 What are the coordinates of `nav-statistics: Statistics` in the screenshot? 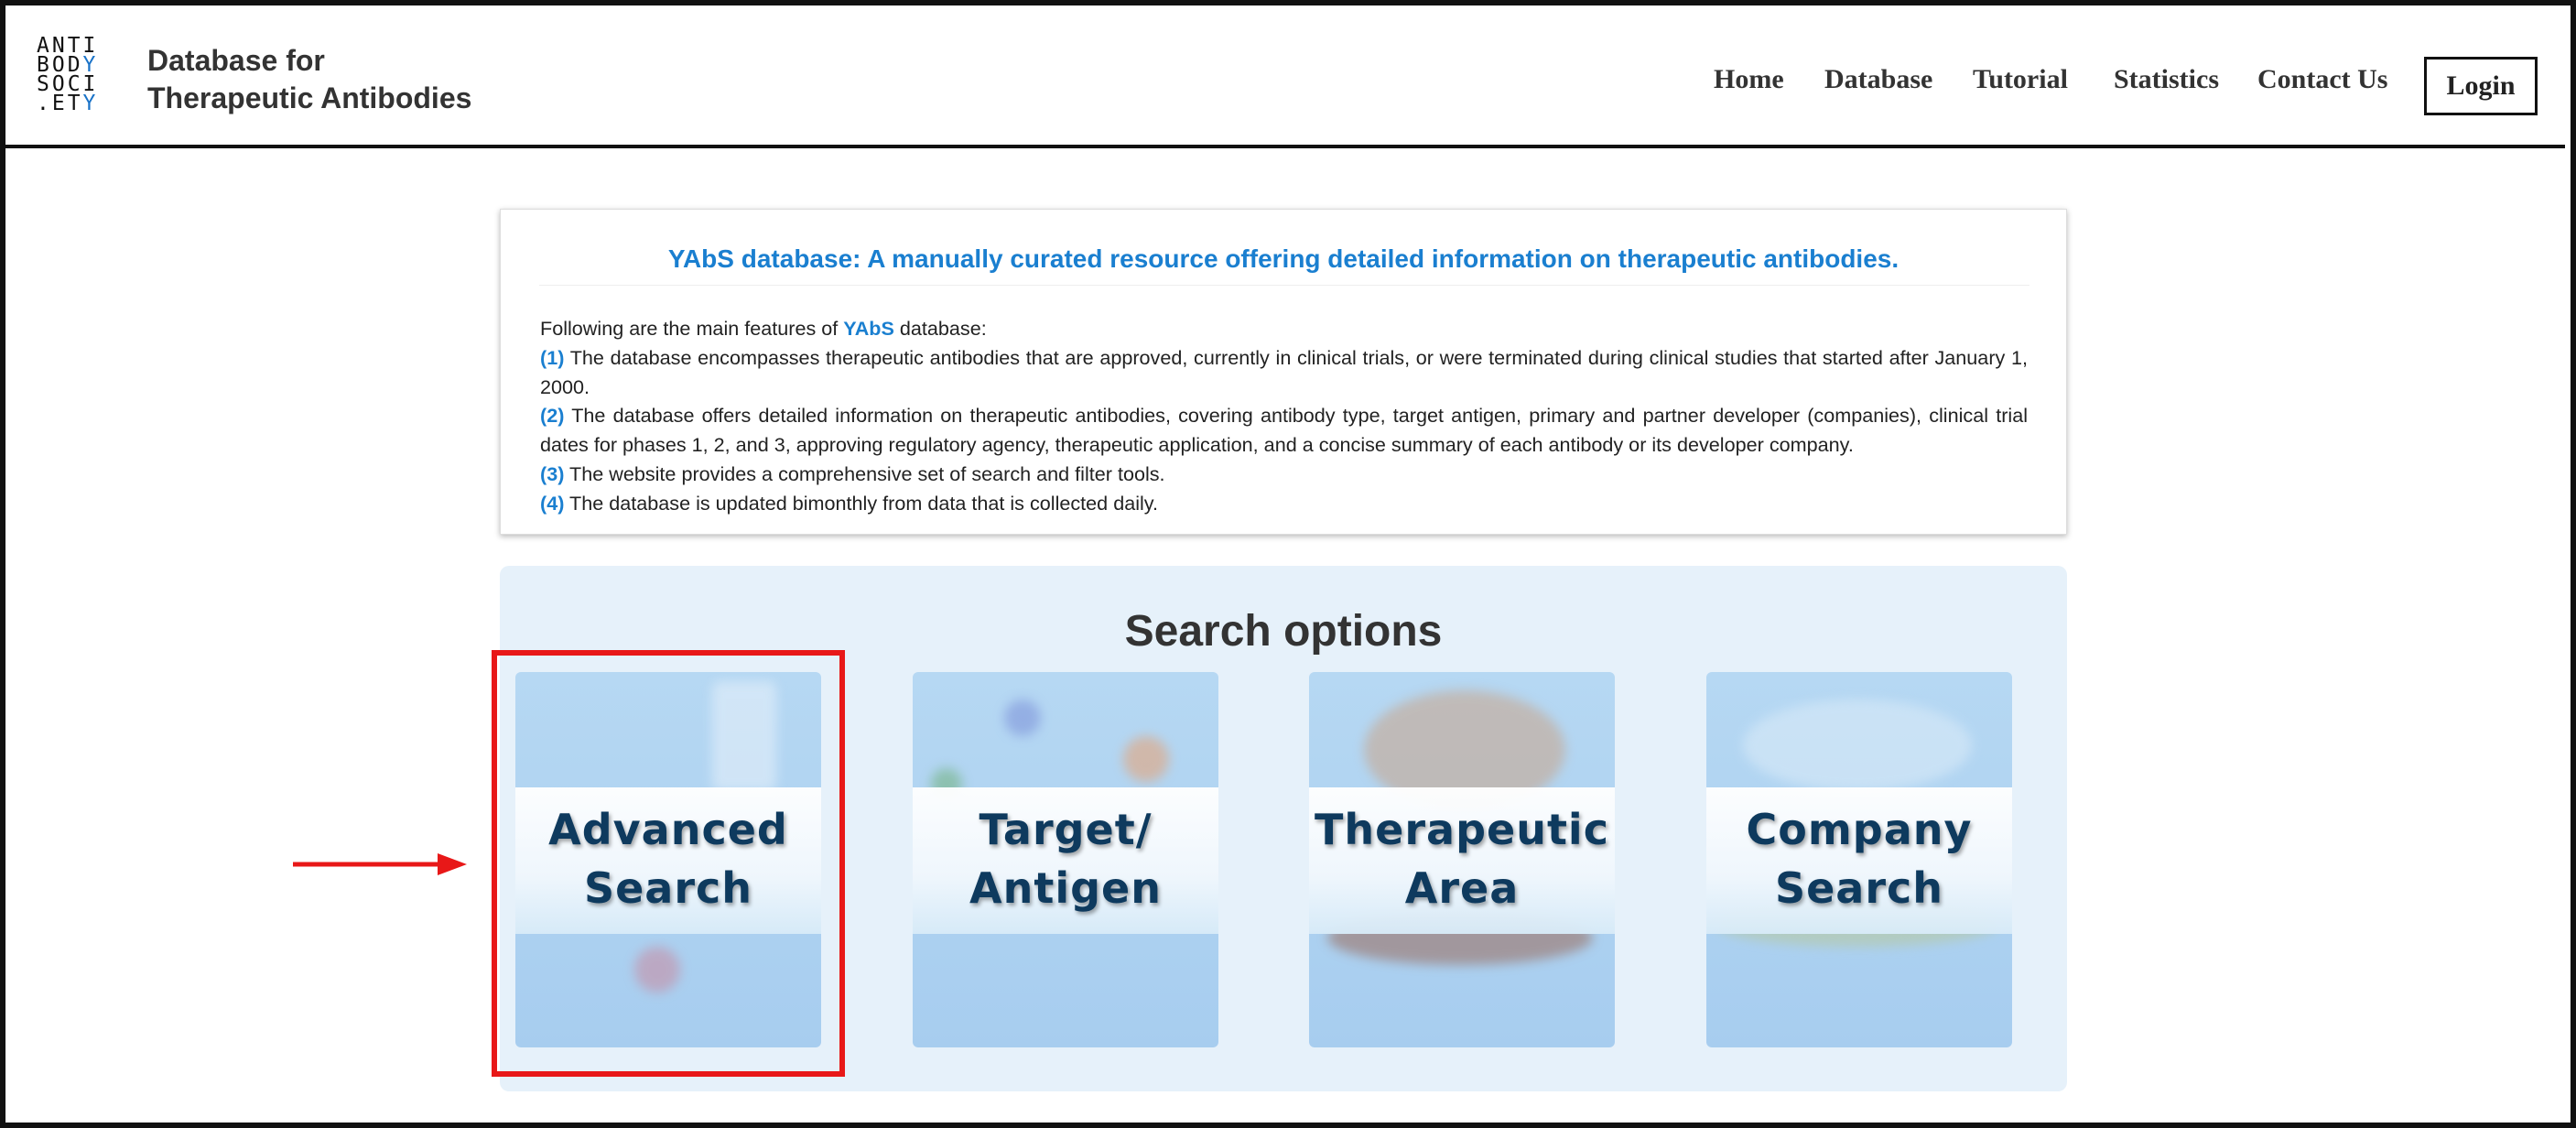 It's located at (2167, 79).